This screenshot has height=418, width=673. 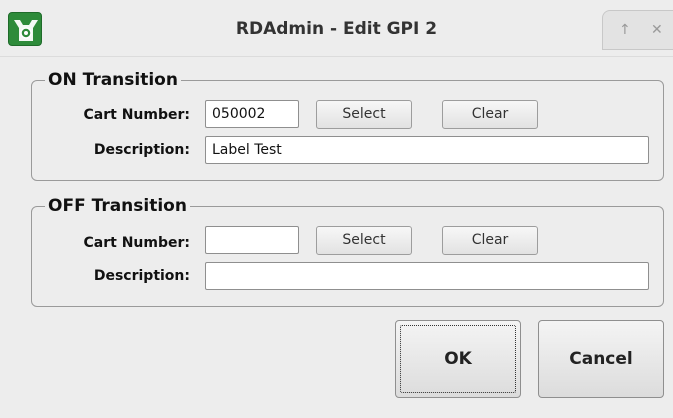 I want to click on window-controls: ↑ ✕, so click(x=637, y=30).